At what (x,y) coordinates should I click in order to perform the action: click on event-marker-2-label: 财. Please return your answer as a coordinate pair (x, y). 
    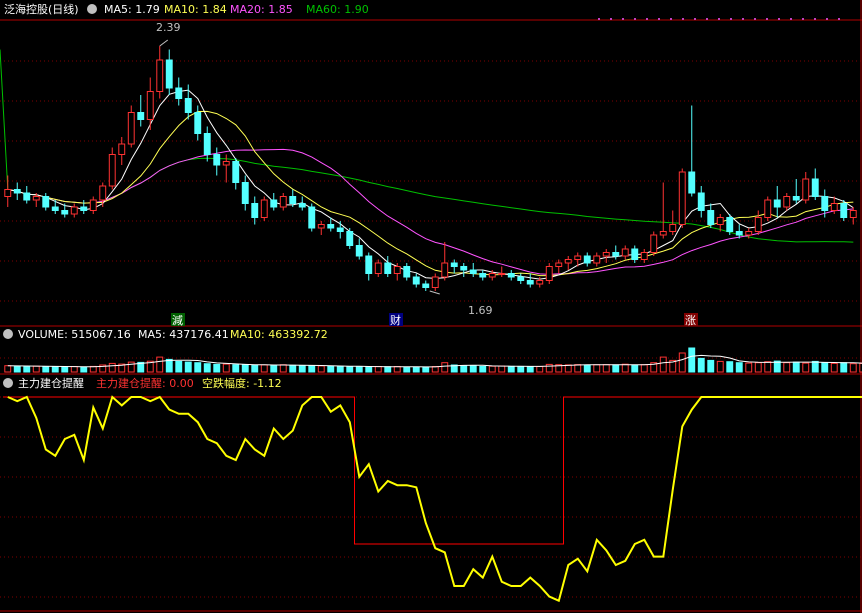
    Looking at the image, I should click on (395, 320).